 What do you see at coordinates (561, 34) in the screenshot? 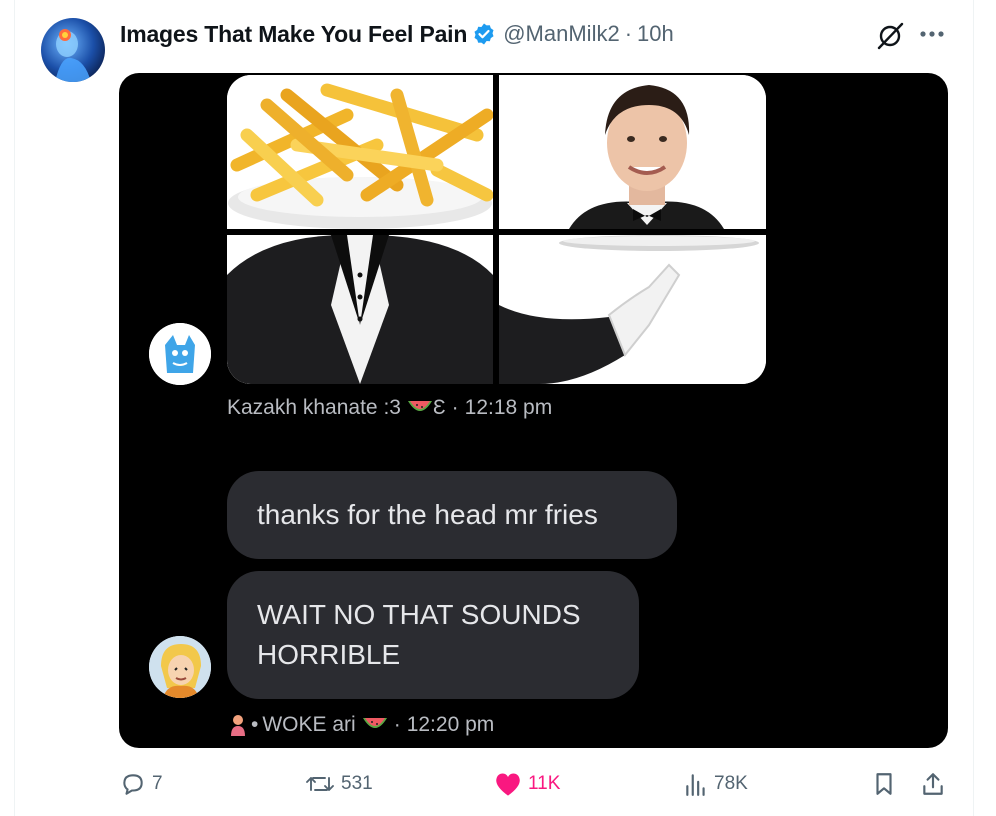
I see `author-handle: @ManMilk2` at bounding box center [561, 34].